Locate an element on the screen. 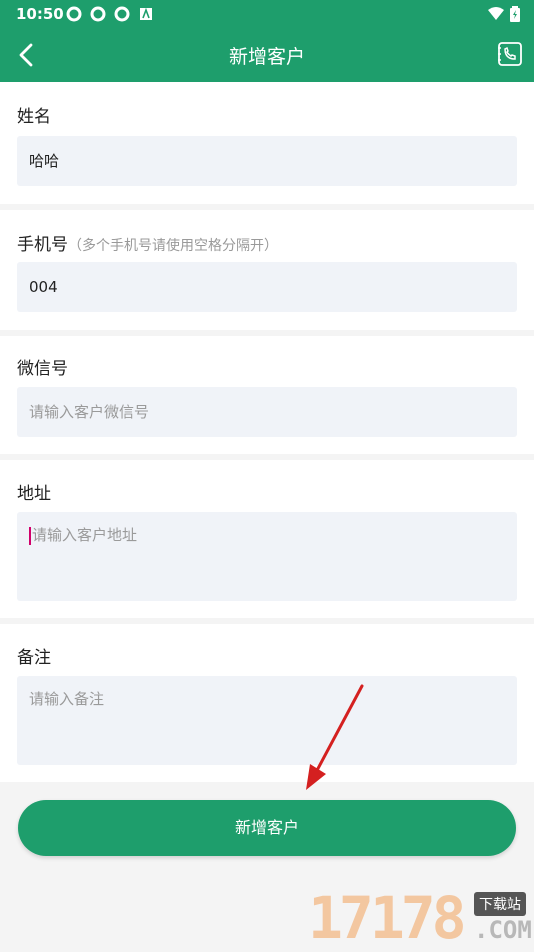 The height and width of the screenshot is (952, 534). wechat-section: 微信号 请输入客户微信号 is located at coordinates (267, 395).